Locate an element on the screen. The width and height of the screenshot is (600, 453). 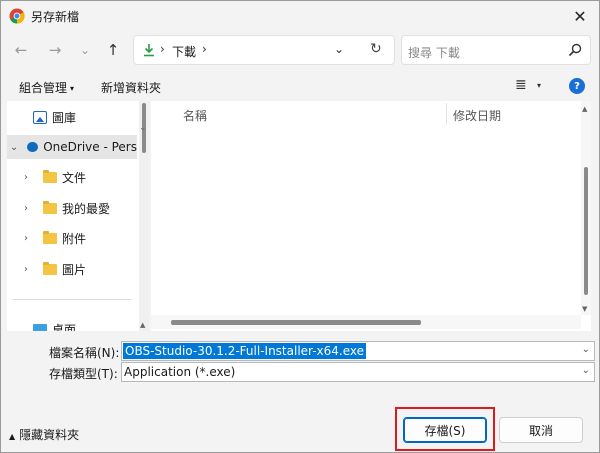
file-list-horizontal-scrollbar is located at coordinates (366, 322).